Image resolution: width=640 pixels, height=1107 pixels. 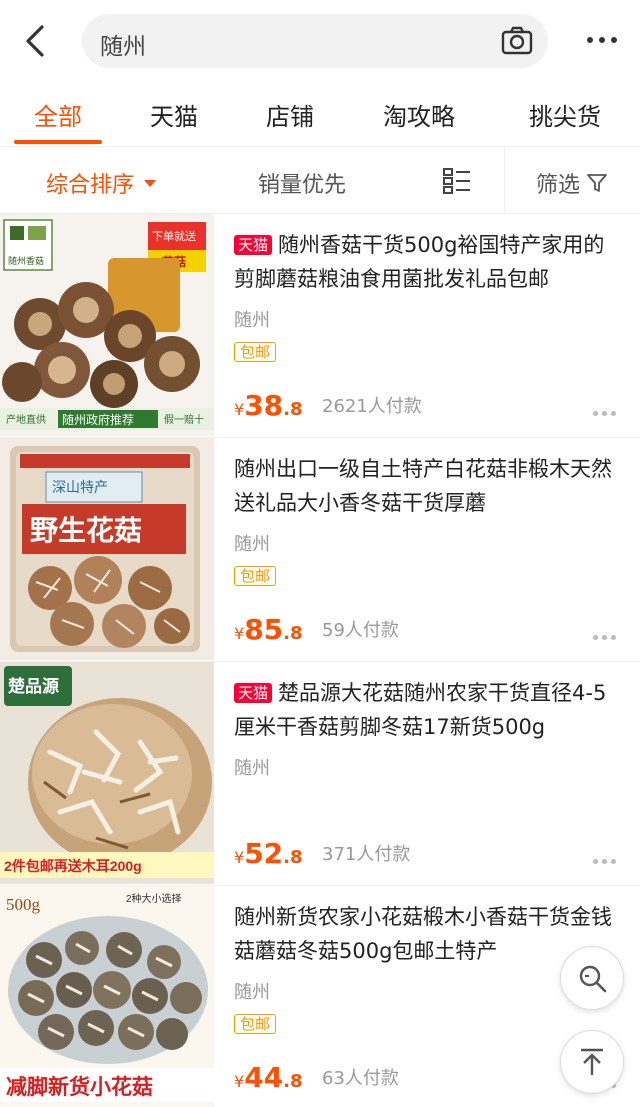 What do you see at coordinates (423, 486) in the screenshot?
I see `product-title-text: 随州出口一级自土特产白花菇非椴木天然送礼品大小香冬菇干货厚蘑` at bounding box center [423, 486].